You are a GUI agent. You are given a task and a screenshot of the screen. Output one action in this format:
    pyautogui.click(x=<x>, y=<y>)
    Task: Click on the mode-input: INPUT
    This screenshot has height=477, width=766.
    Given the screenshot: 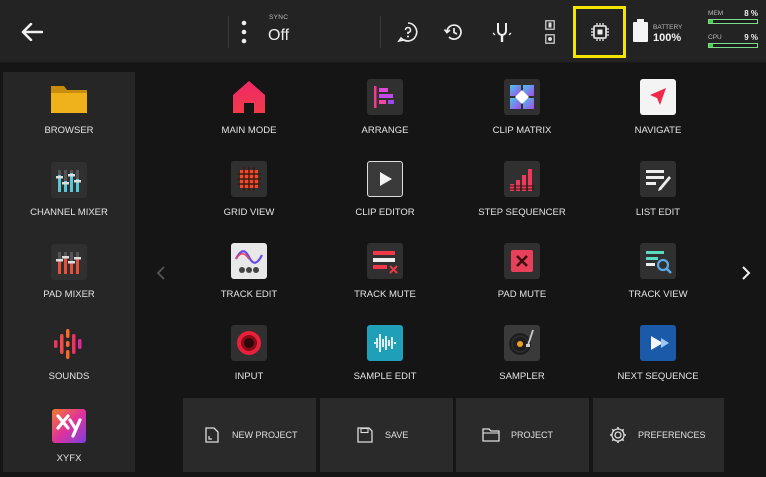 What is the action you would take?
    pyautogui.click(x=249, y=359)
    